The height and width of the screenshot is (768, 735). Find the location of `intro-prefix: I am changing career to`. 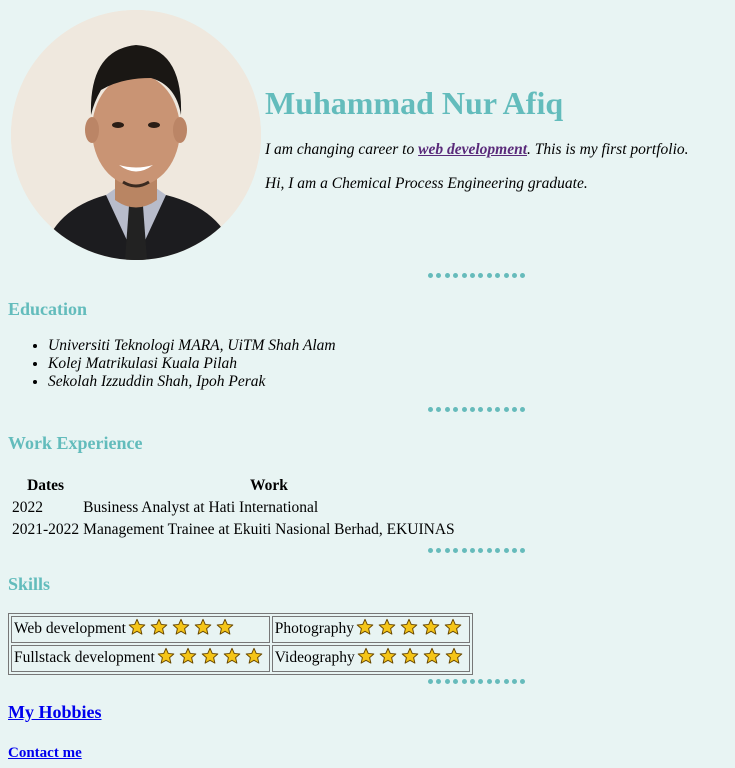

intro-prefix: I am changing career to is located at coordinates (342, 149).